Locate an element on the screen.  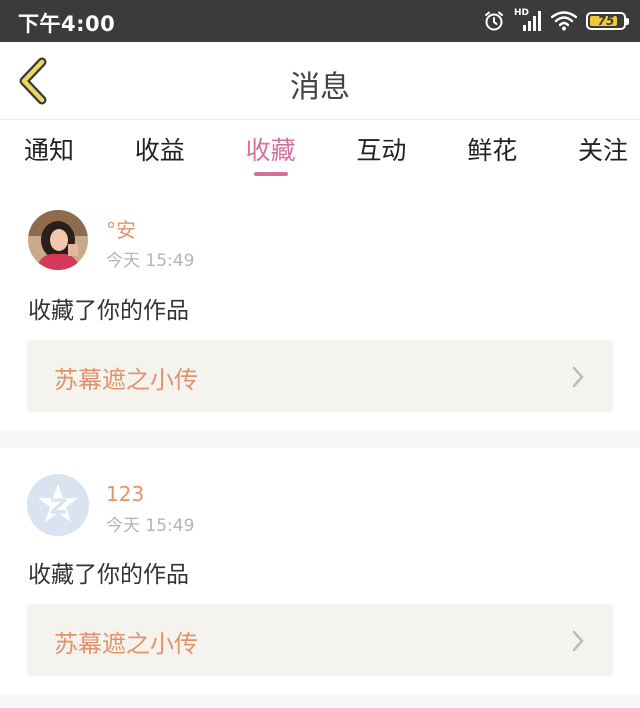
tab-follows: 关注 is located at coordinates (603, 152).